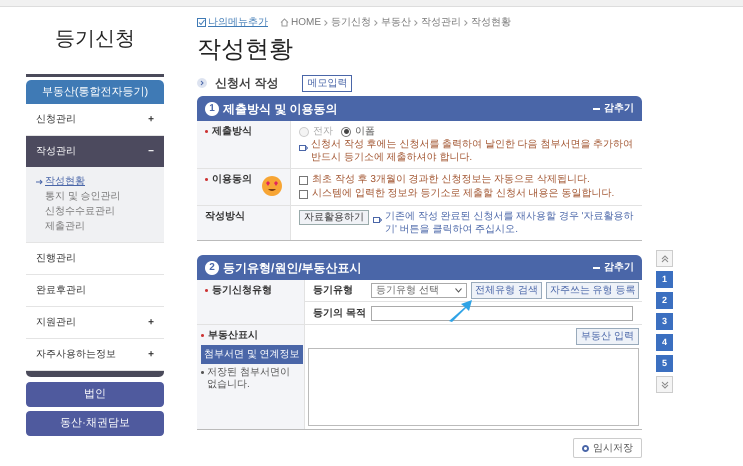 This screenshot has height=466, width=743. I want to click on field-label: 등기의 목적, so click(339, 313).